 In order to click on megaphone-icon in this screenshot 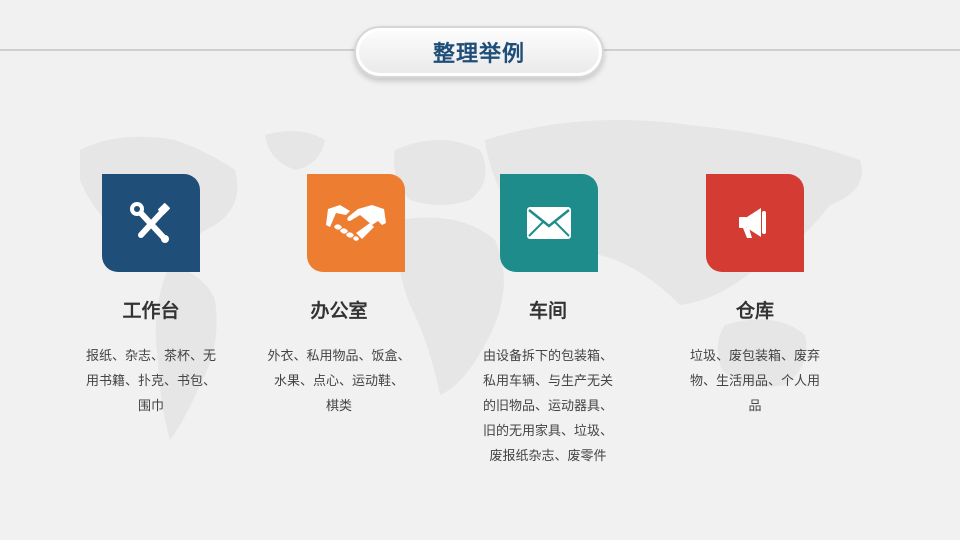, I will do `click(752, 223)`.